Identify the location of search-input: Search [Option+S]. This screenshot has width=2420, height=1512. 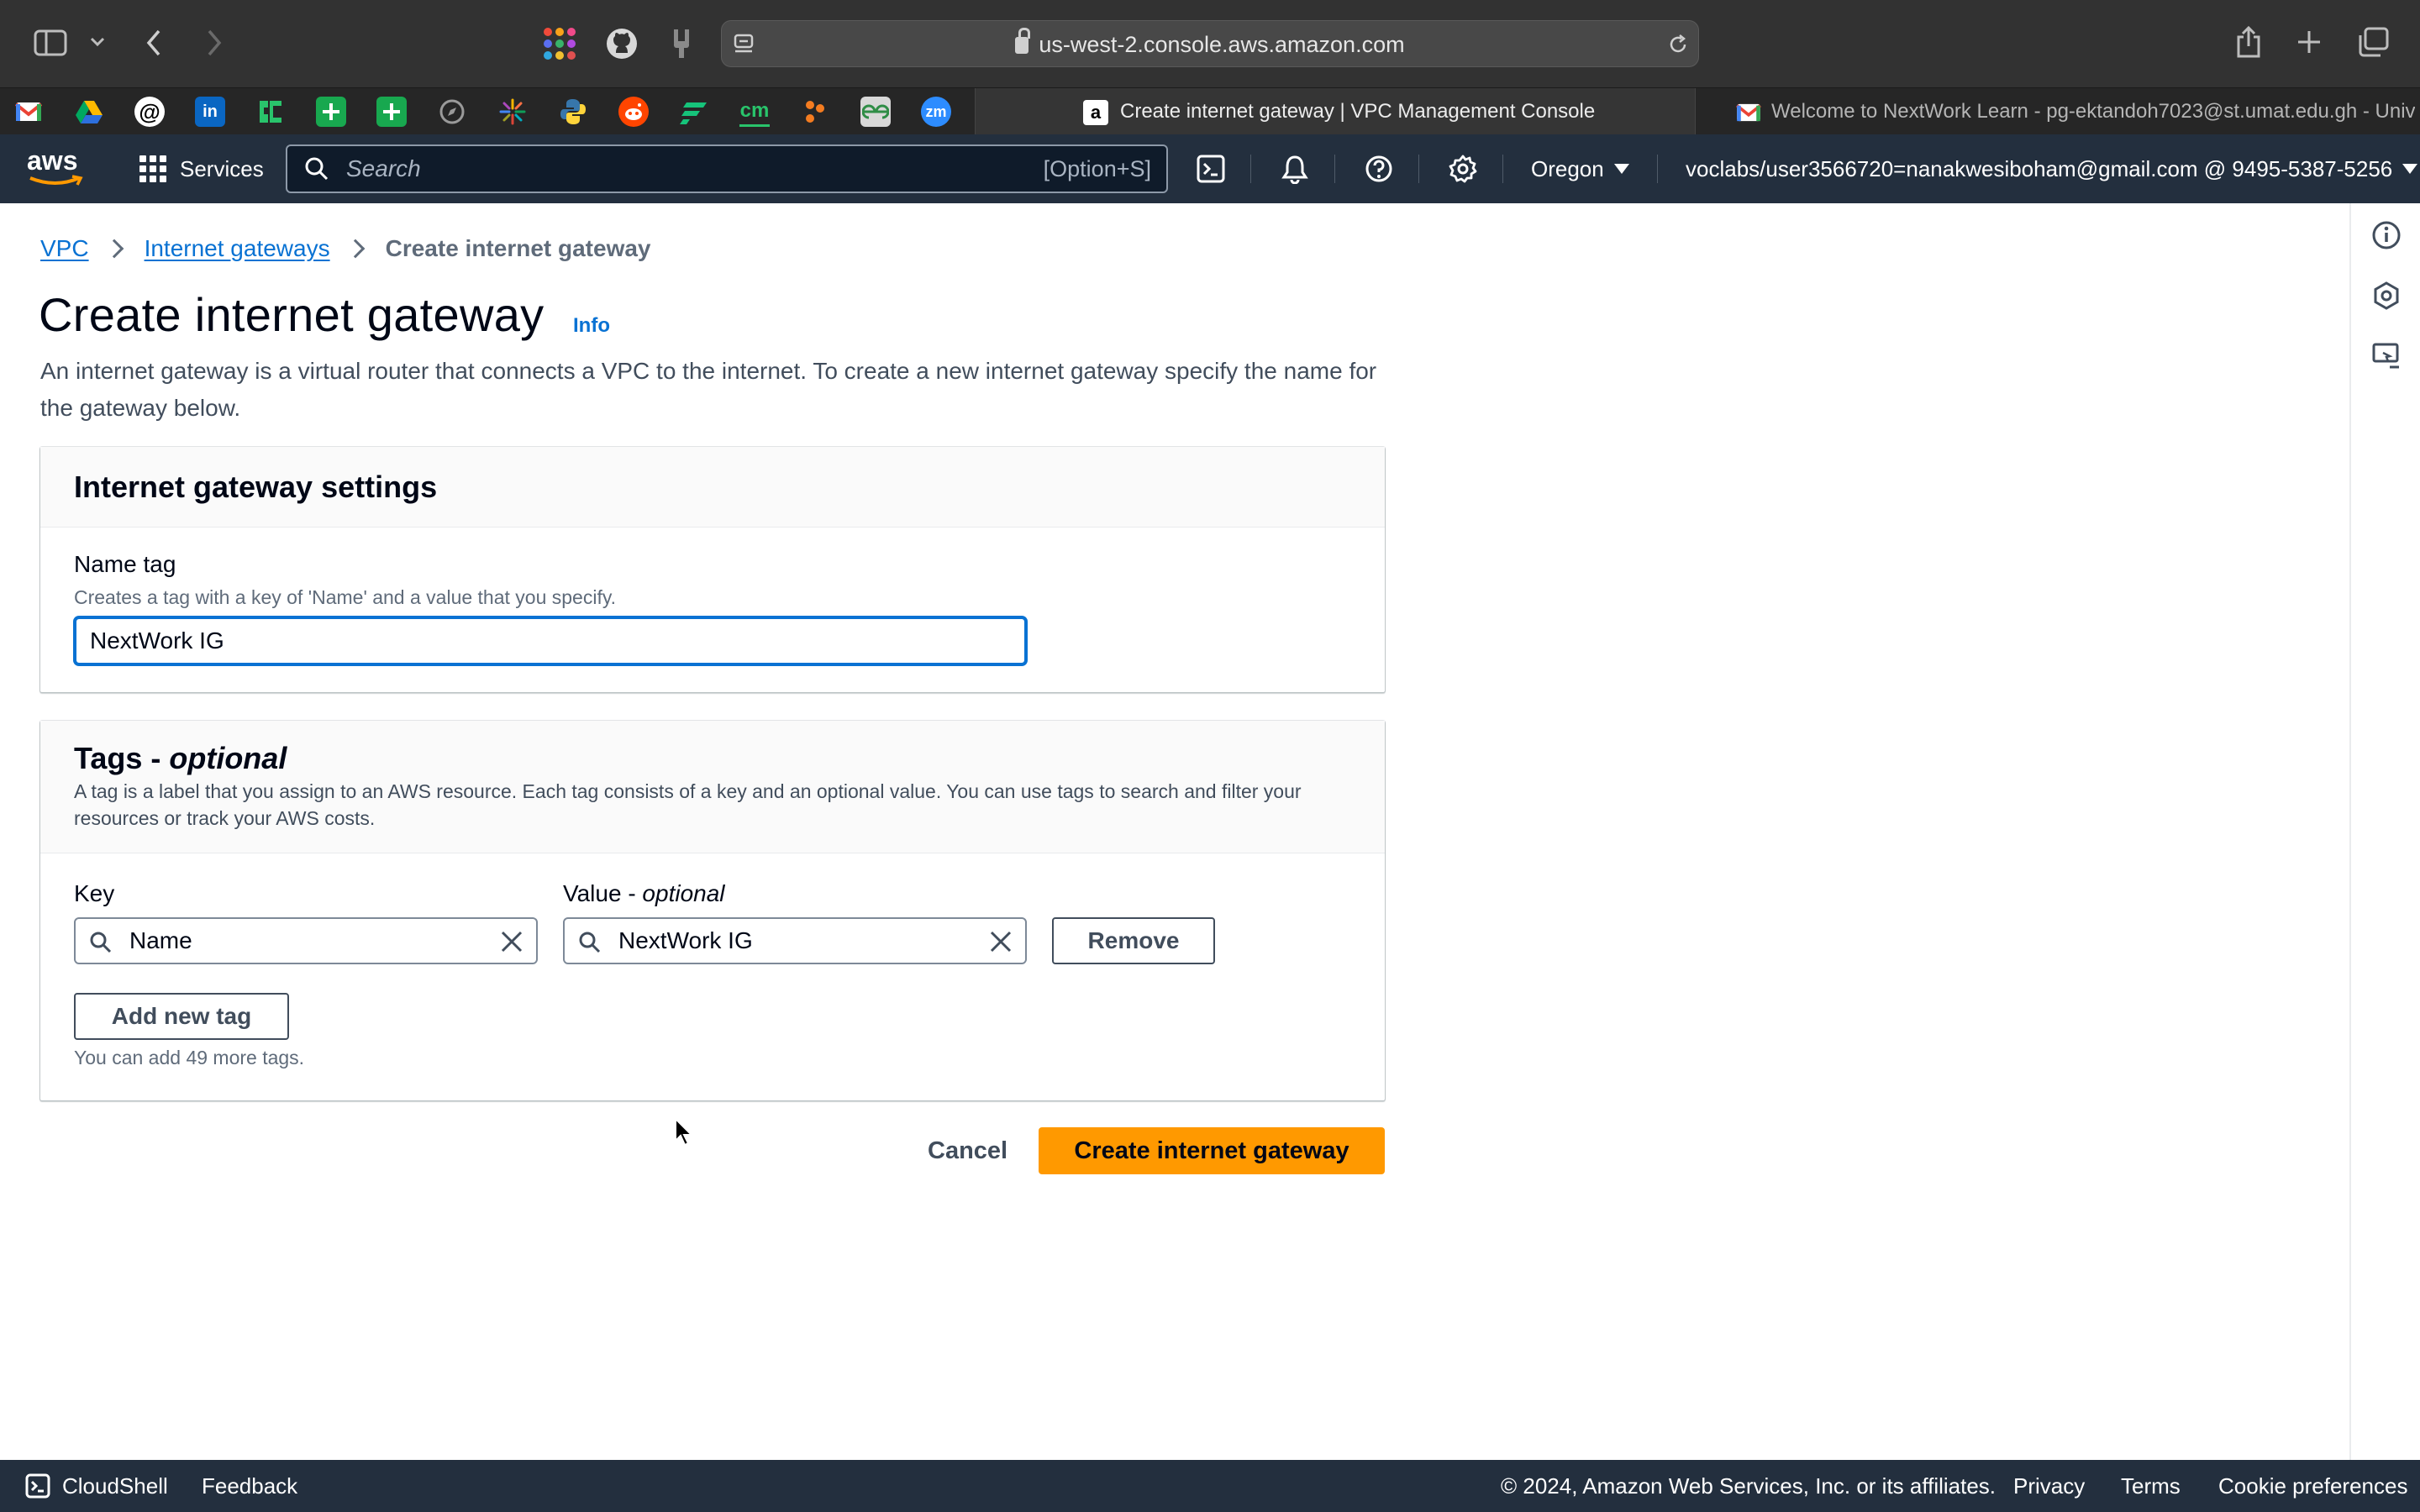
(727, 168).